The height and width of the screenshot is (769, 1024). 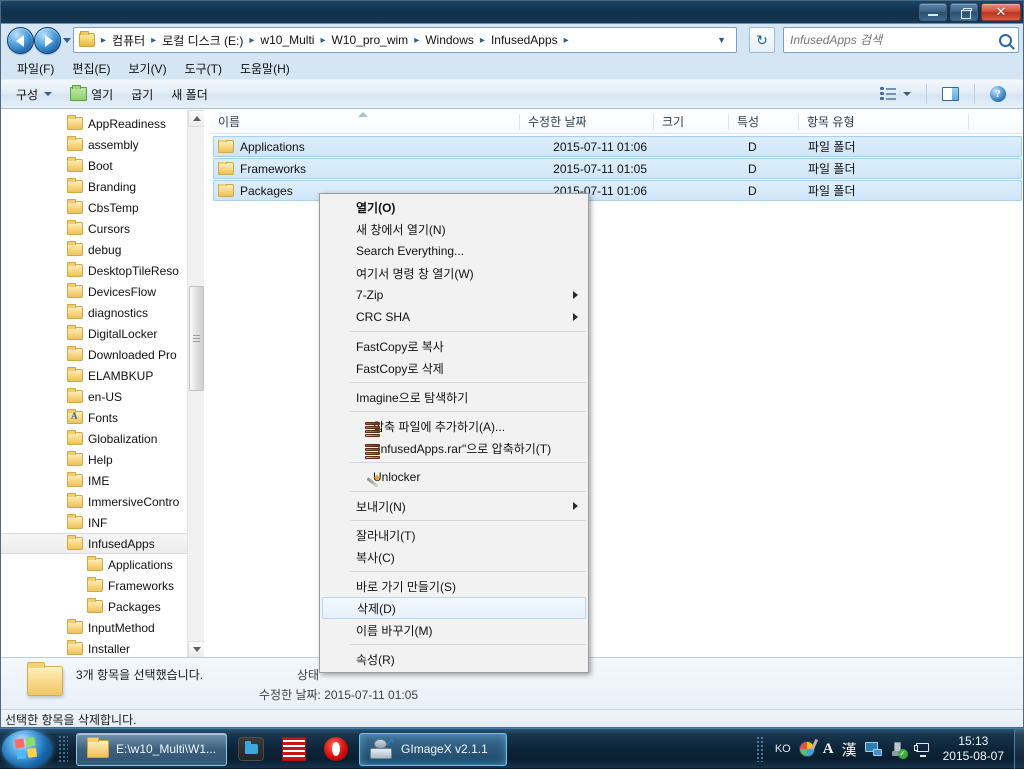 What do you see at coordinates (142, 94) in the screenshot?
I see `burn-button: 굽기` at bounding box center [142, 94].